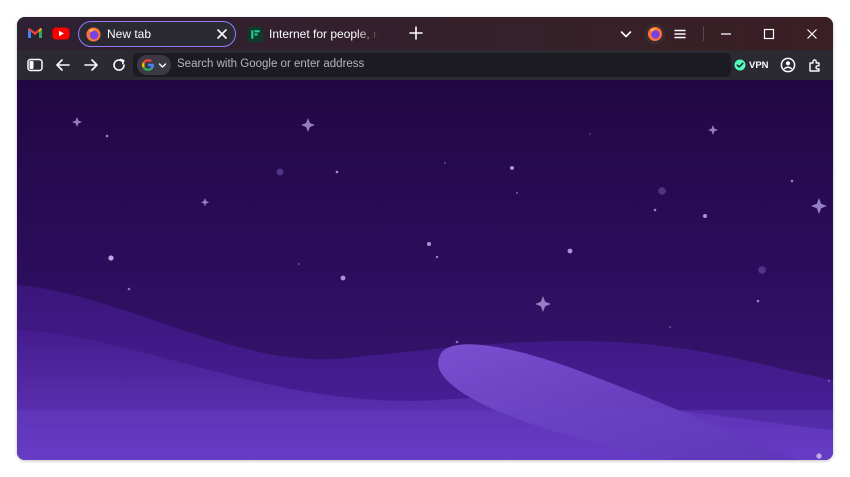 The height and width of the screenshot is (477, 850). I want to click on search-engine-button, so click(154, 65).